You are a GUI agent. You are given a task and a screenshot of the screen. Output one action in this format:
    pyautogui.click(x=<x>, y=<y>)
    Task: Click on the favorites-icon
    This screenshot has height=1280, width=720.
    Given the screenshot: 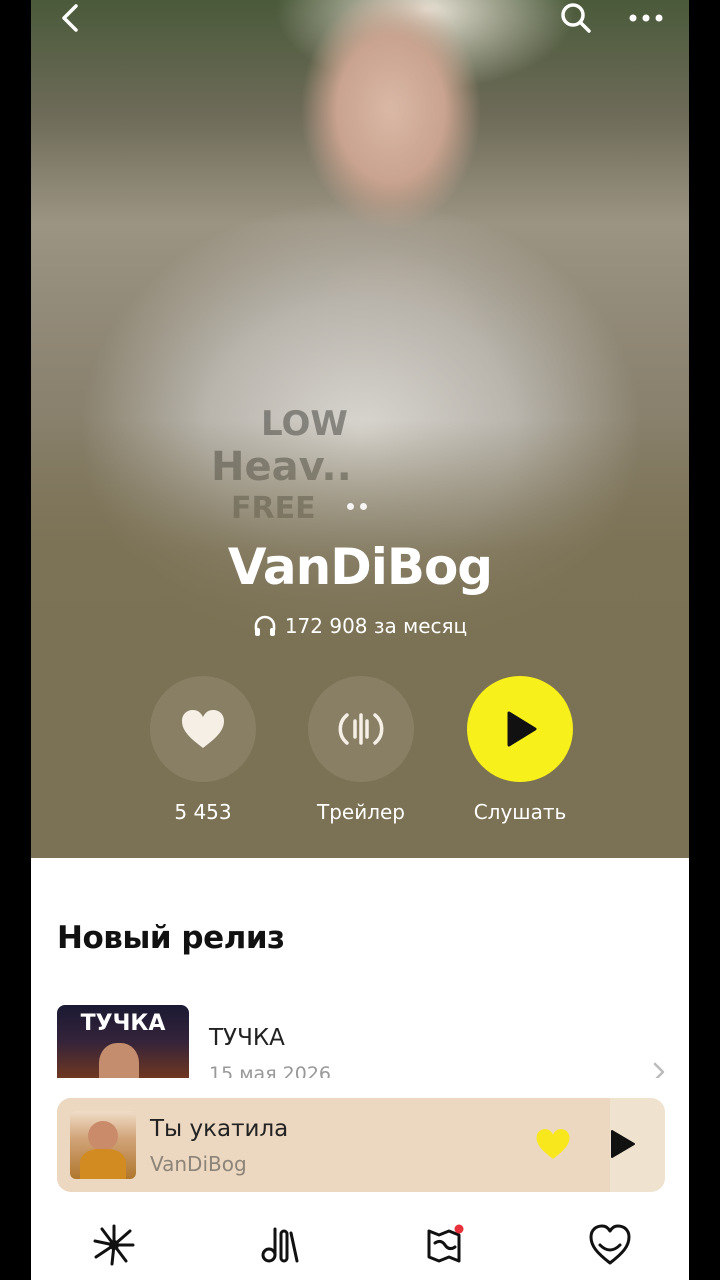 What is the action you would take?
    pyautogui.click(x=610, y=1244)
    